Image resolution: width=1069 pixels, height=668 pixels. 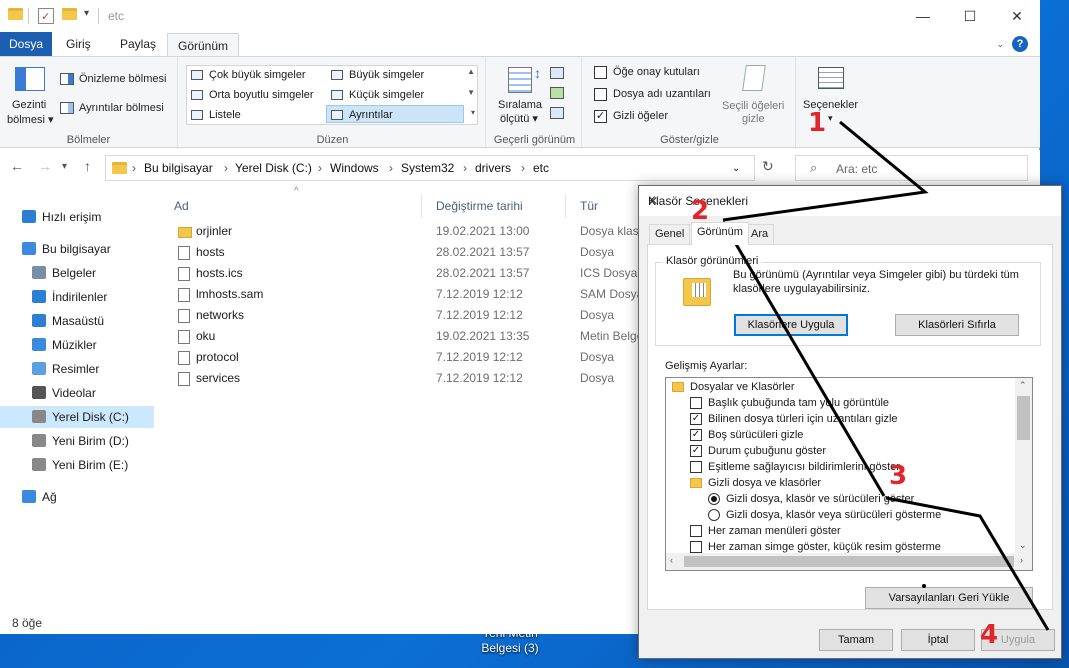 What do you see at coordinates (1023, 466) in the screenshot?
I see `list-vertical-scrollbar: ⌃ ⌄` at bounding box center [1023, 466].